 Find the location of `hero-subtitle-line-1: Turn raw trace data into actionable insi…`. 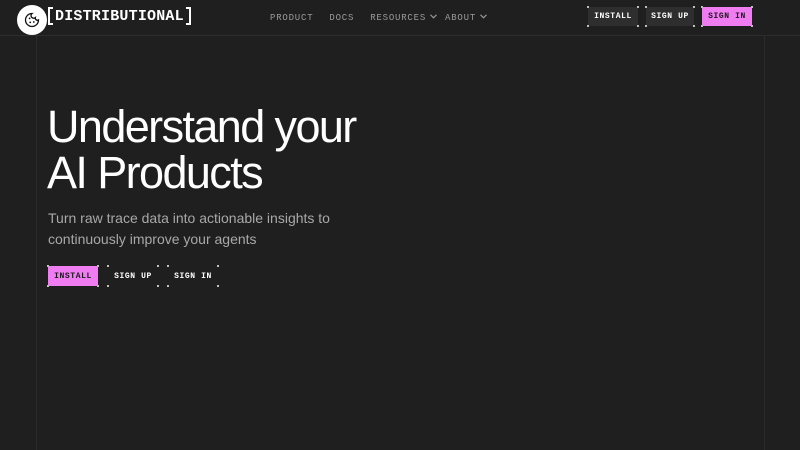

hero-subtitle-line-1: Turn raw trace data into actionable insi… is located at coordinates (189, 218).